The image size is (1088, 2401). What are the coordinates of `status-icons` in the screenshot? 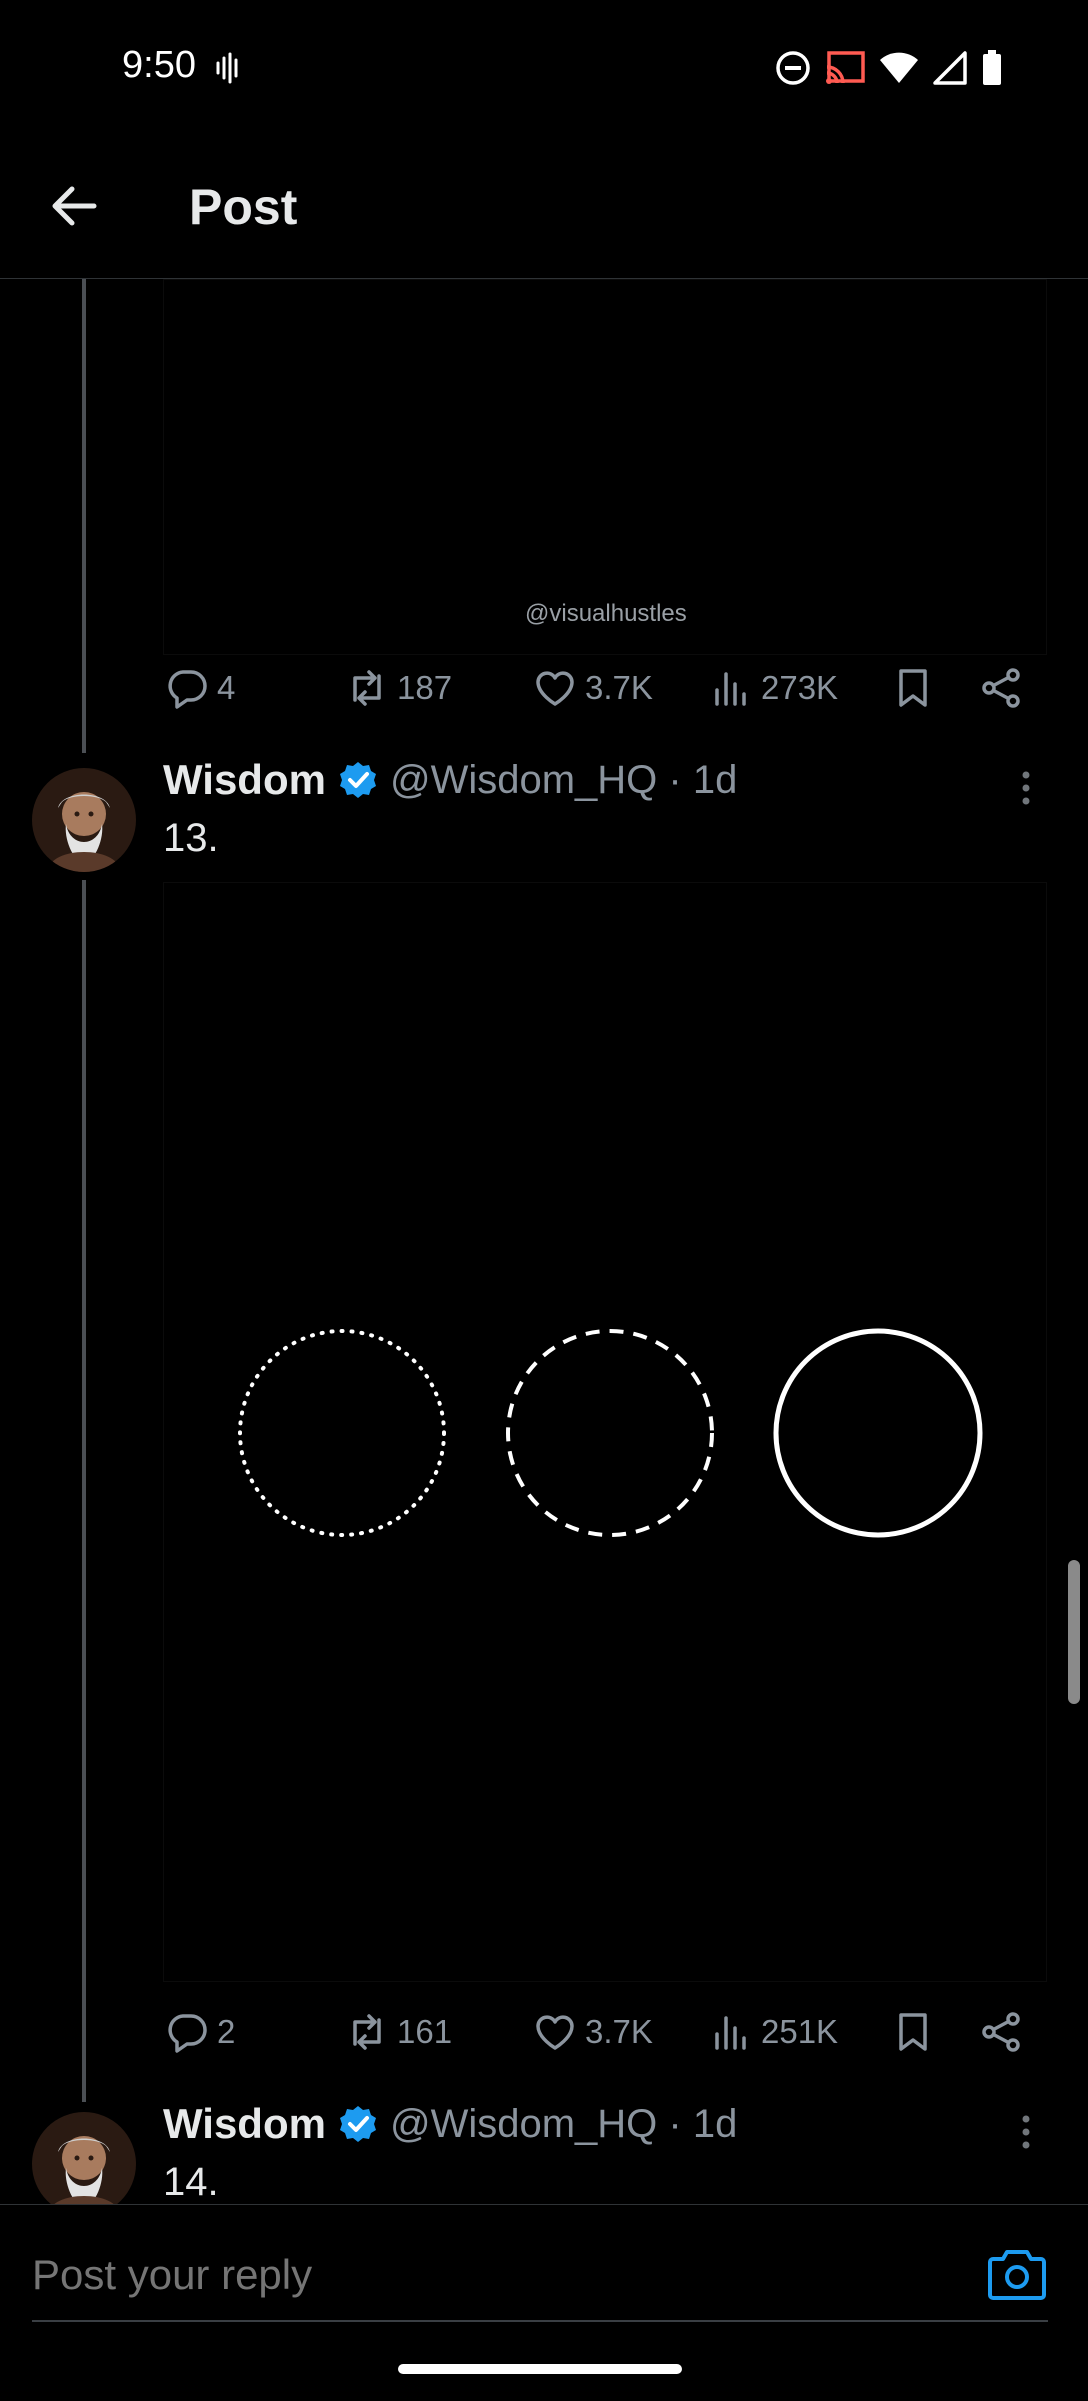 It's located at (889, 68).